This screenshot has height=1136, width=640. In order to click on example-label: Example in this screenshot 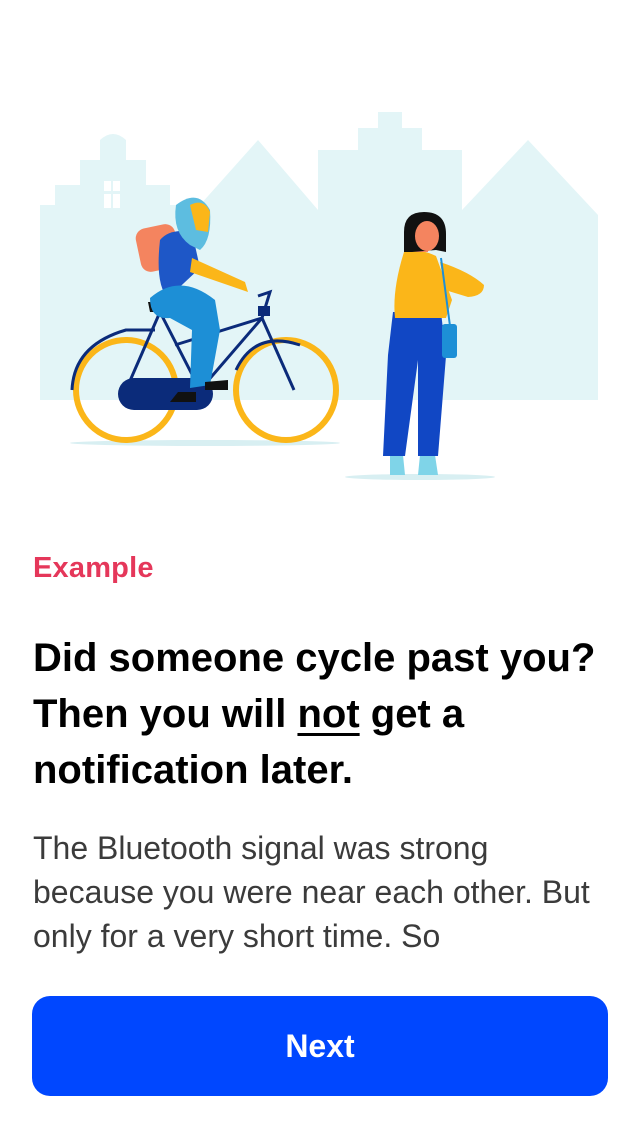, I will do `click(93, 568)`.